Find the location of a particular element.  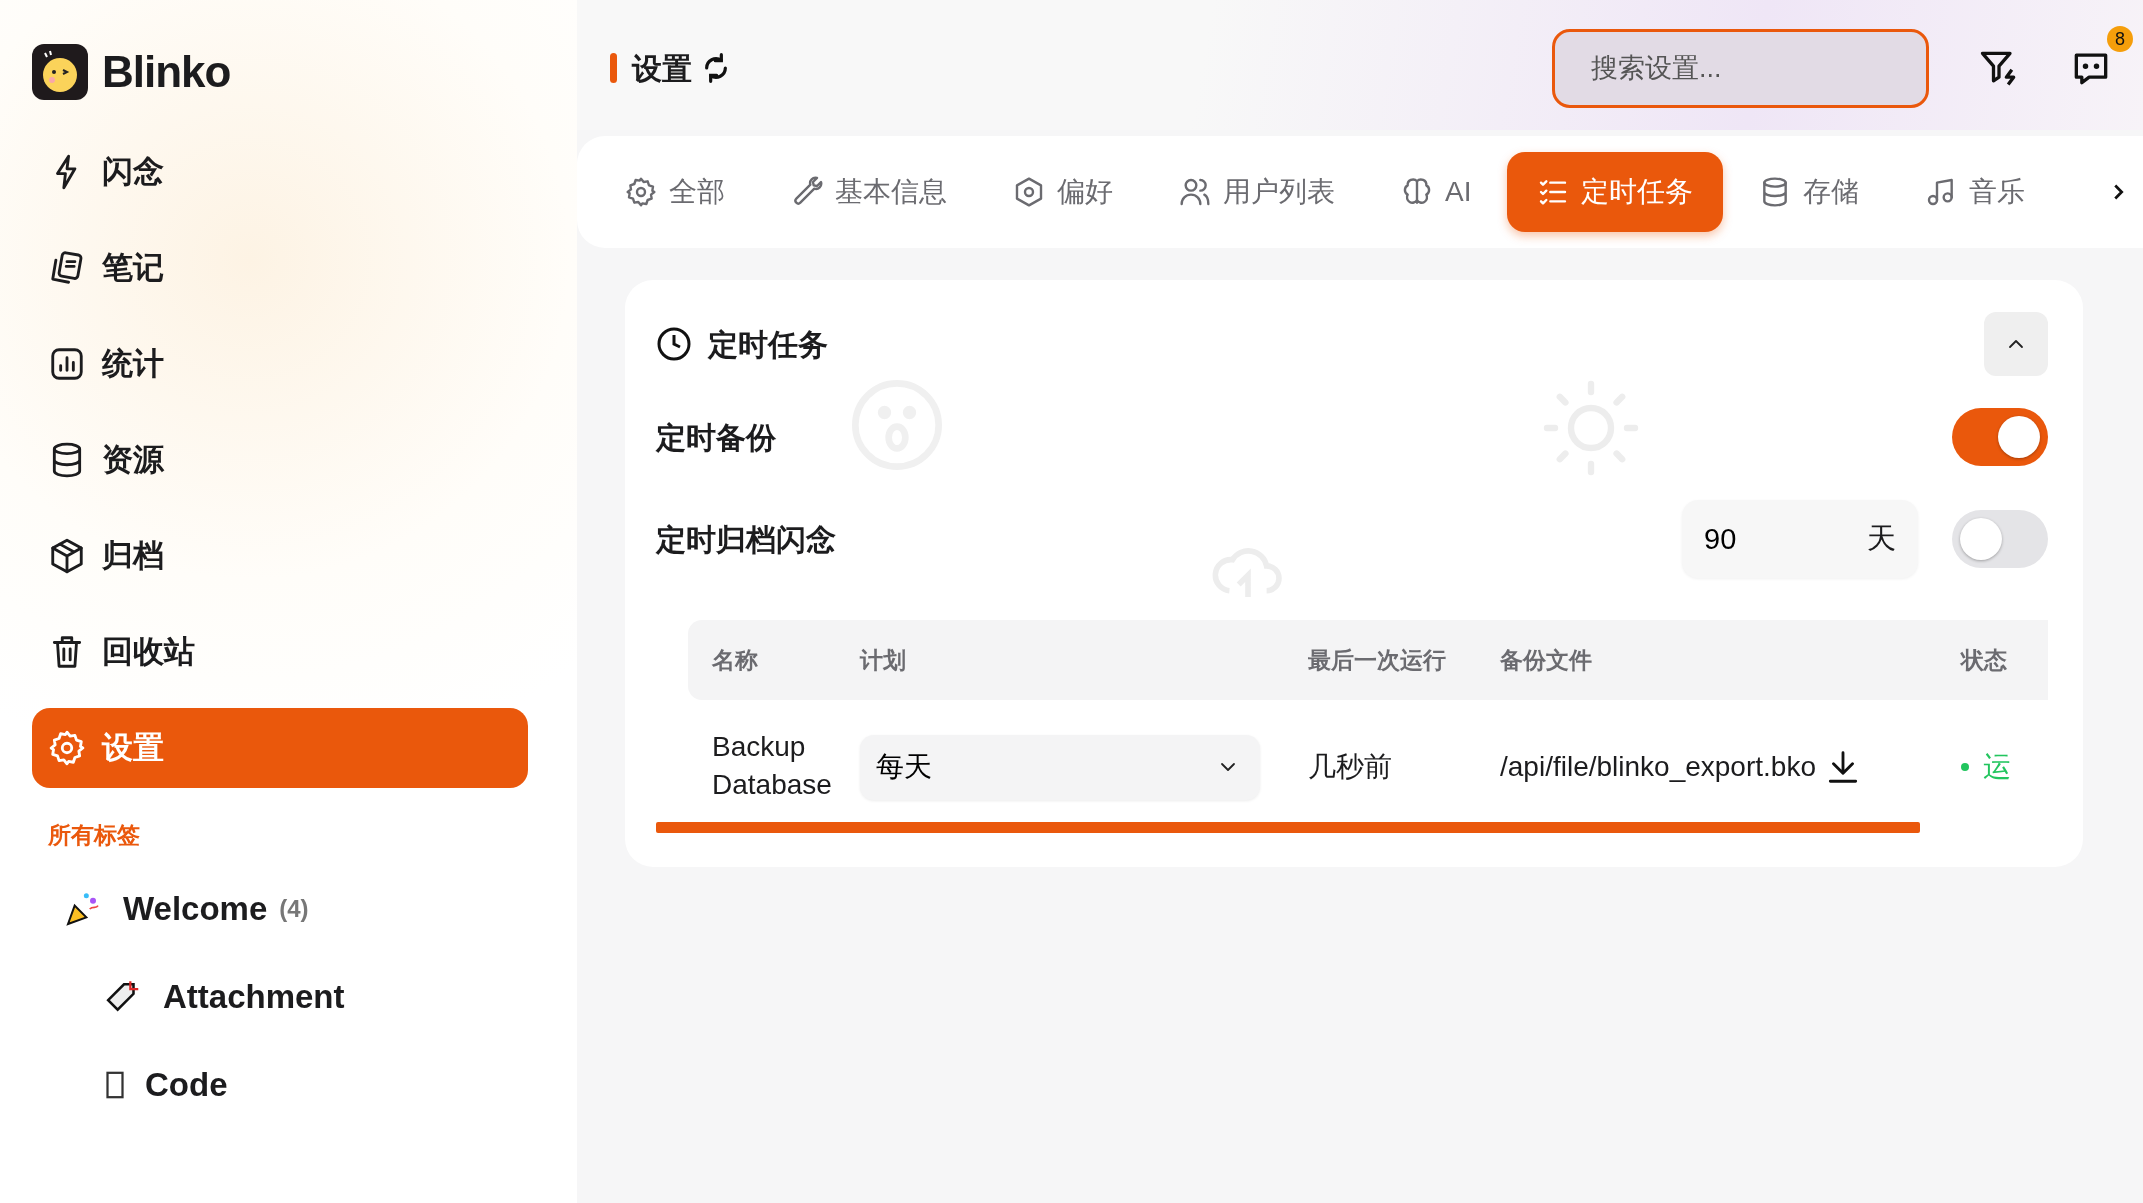

column-header: 计划 is located at coordinates (883, 660).